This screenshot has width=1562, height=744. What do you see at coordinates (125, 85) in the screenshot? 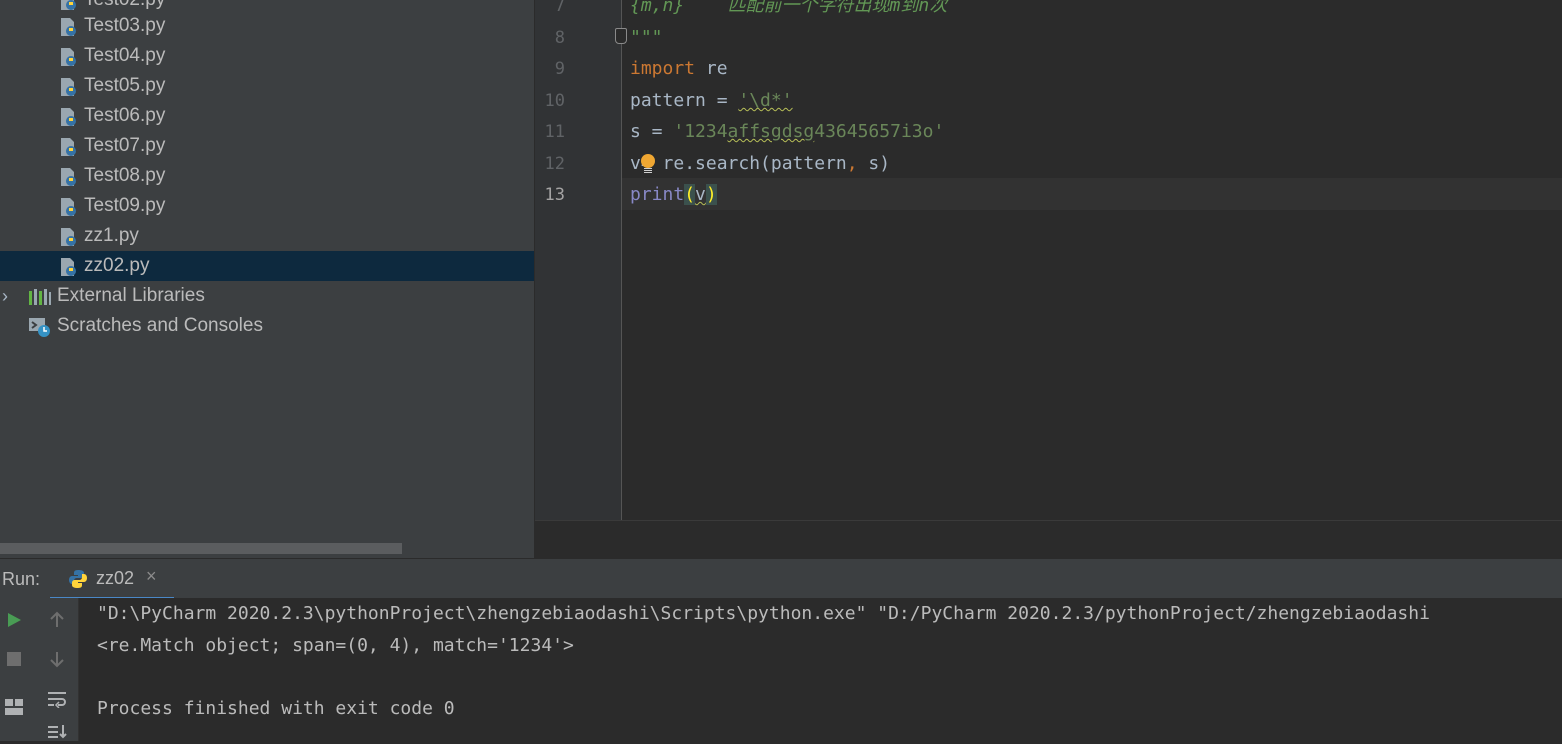
I see `tree-item-label: Test05.py` at bounding box center [125, 85].